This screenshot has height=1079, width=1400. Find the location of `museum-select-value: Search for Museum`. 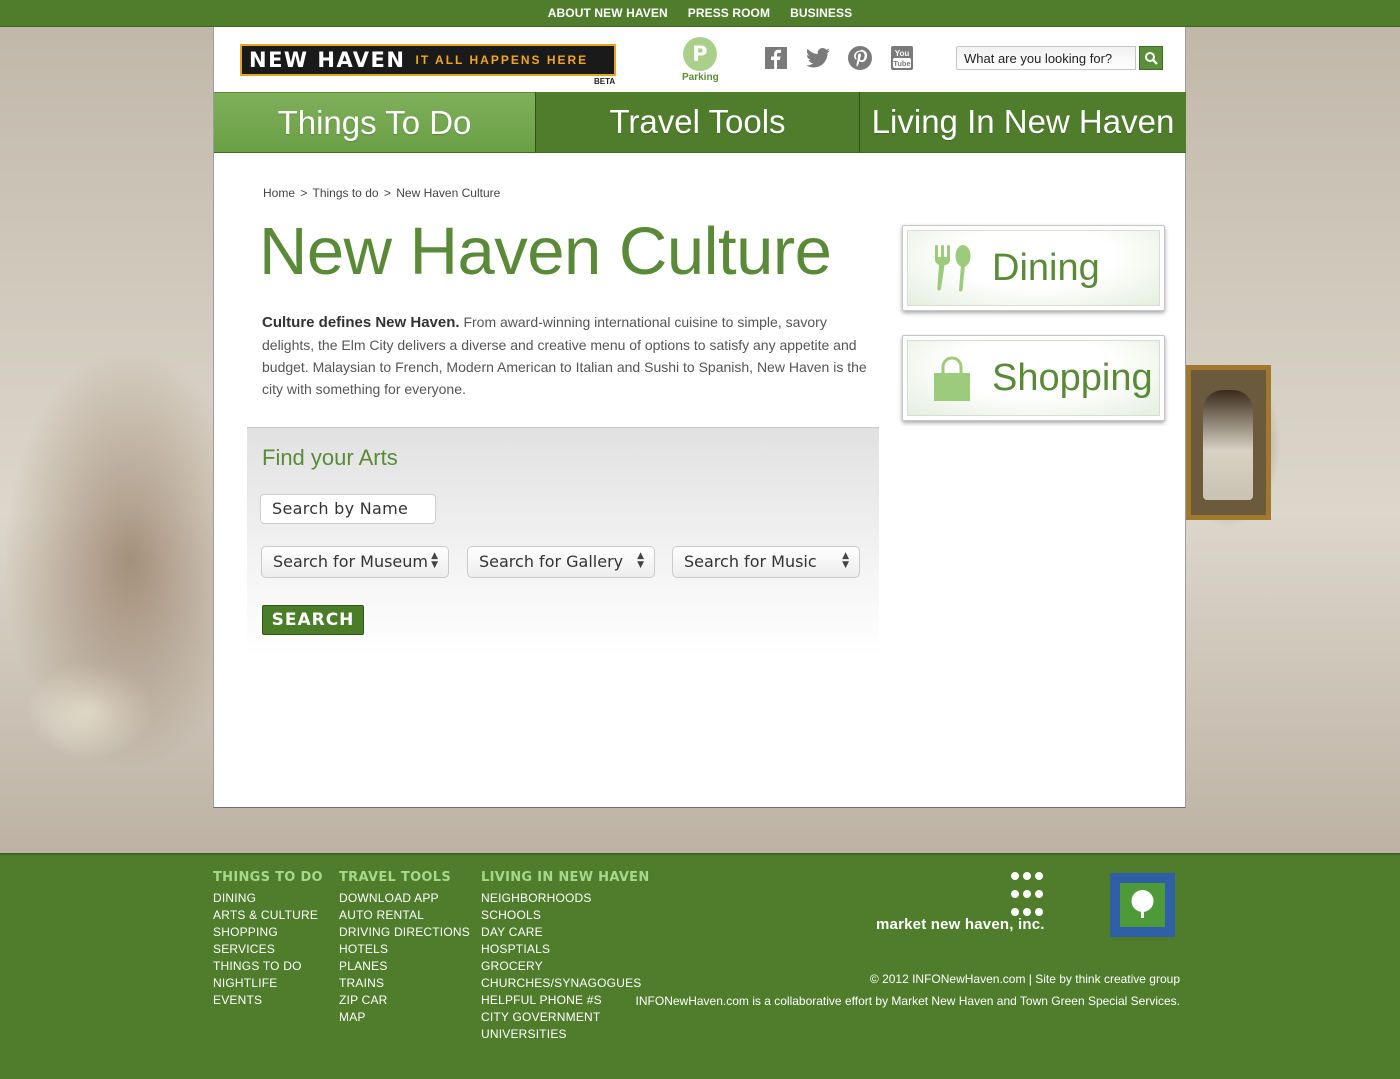

museum-select-value: Search for Museum is located at coordinates (350, 561).